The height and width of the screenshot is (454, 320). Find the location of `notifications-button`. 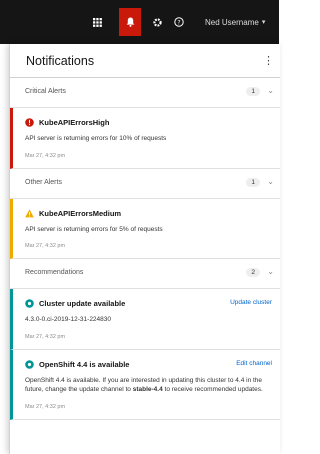

notifications-button is located at coordinates (130, 22).